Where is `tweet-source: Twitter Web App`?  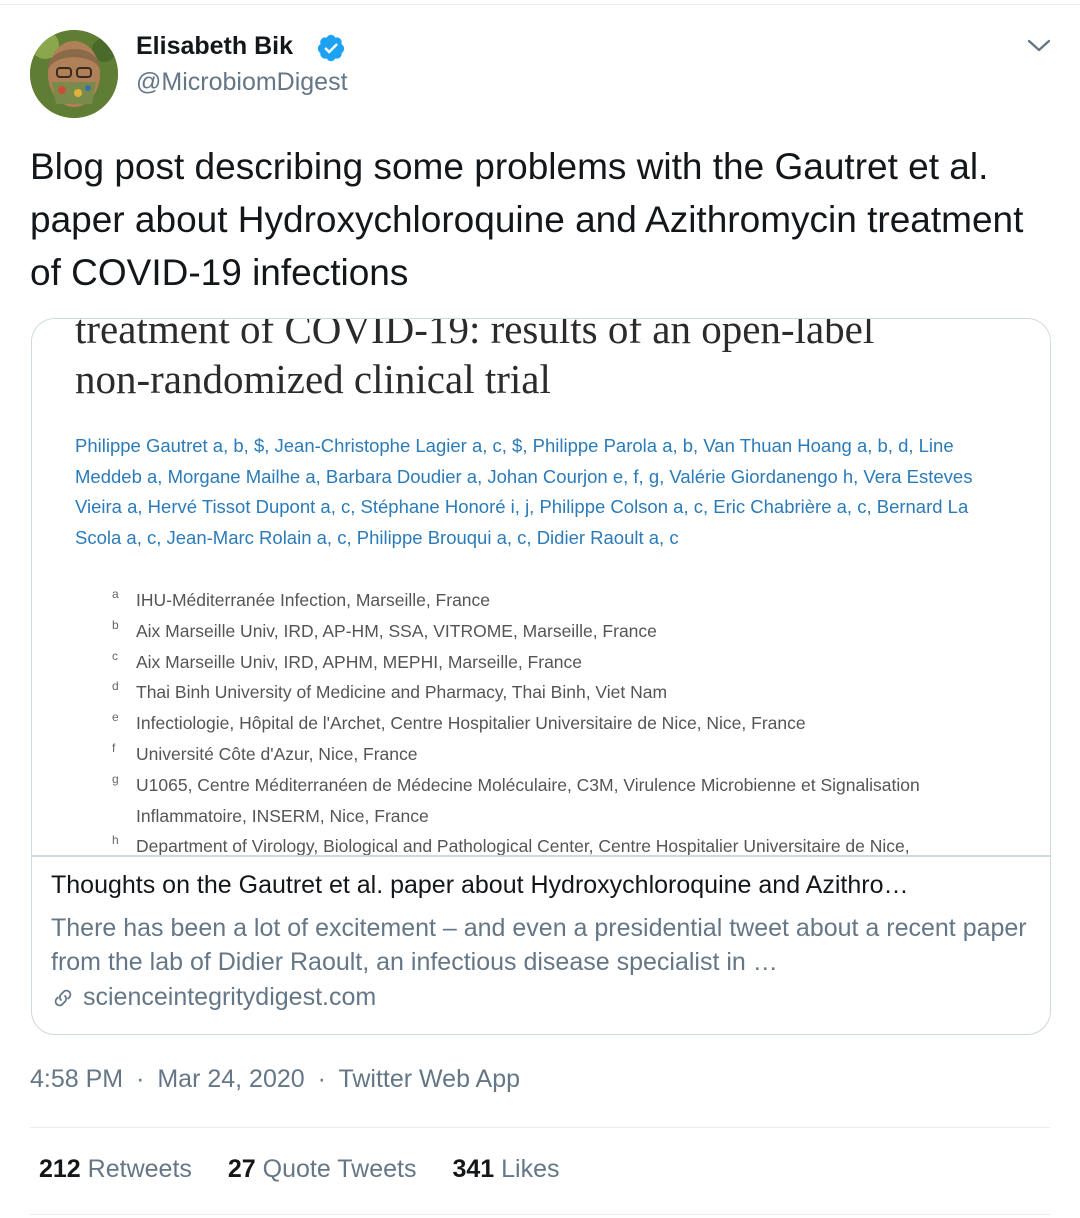
tweet-source: Twitter Web App is located at coordinates (429, 1079).